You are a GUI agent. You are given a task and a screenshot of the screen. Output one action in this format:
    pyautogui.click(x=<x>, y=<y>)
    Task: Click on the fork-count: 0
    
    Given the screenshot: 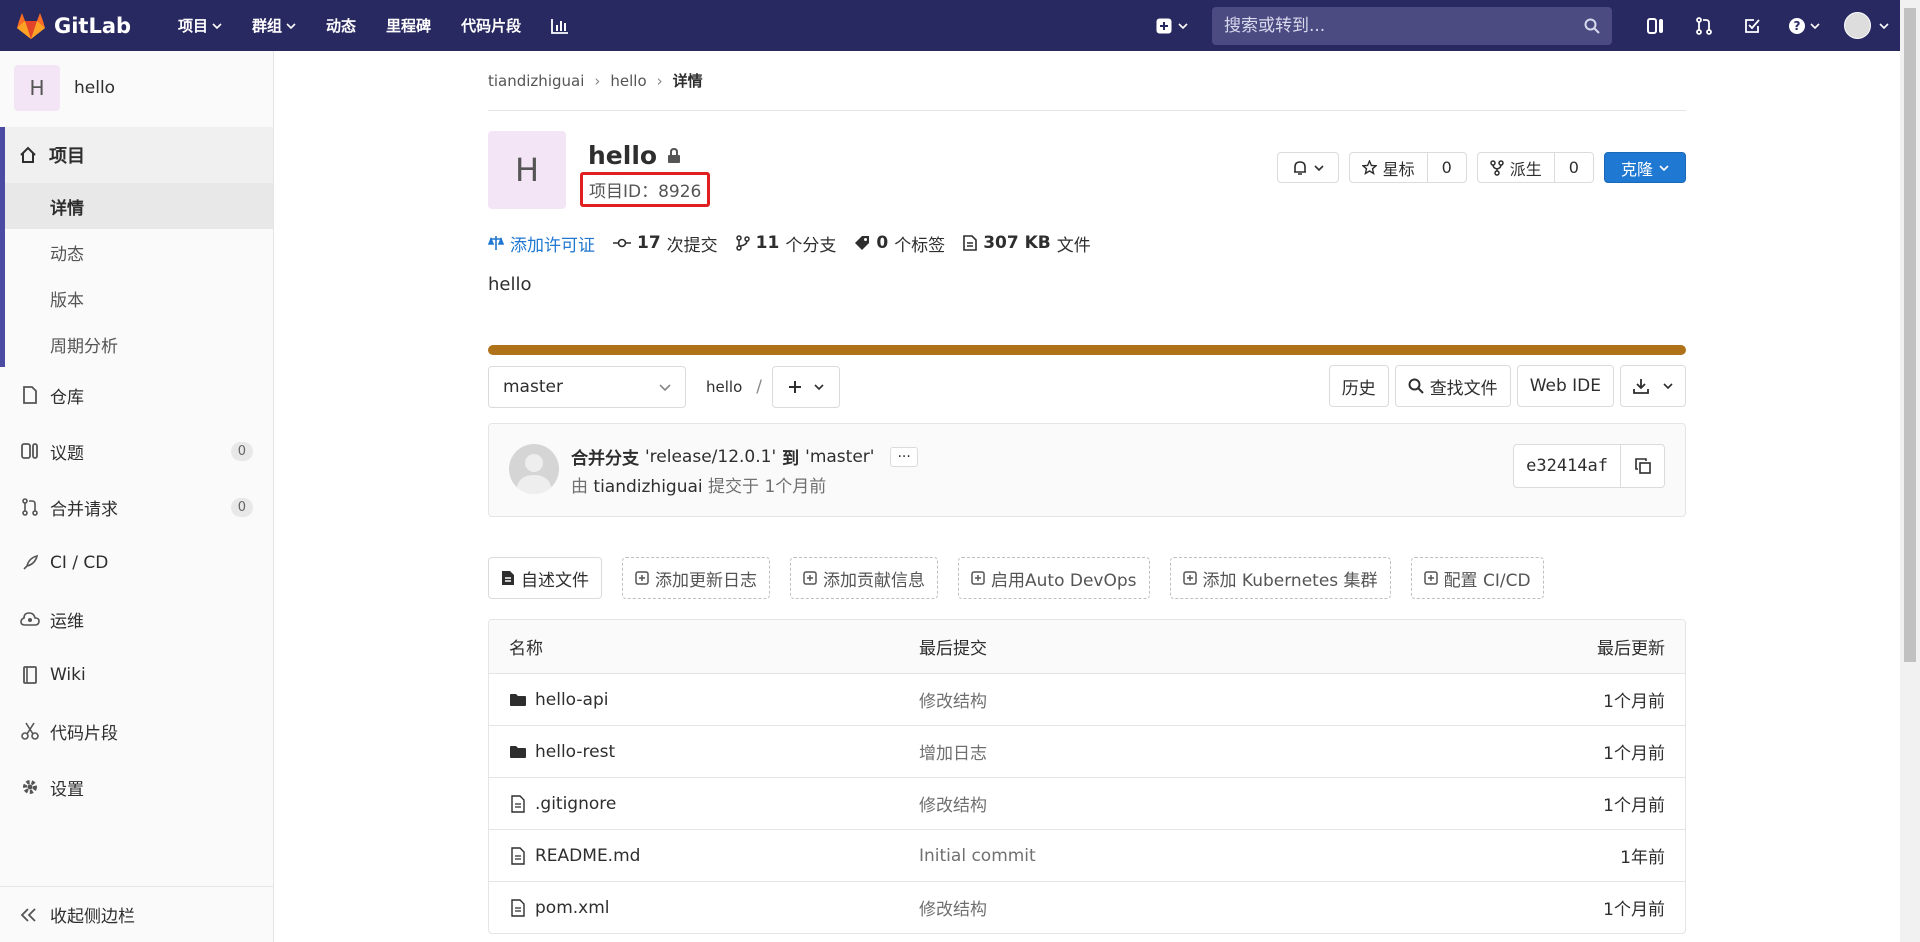 What is the action you would take?
    pyautogui.click(x=1573, y=167)
    